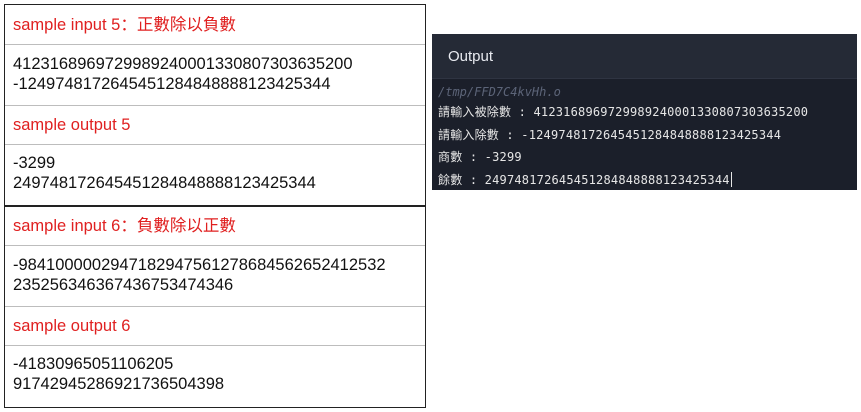 This screenshot has width=861, height=412. What do you see at coordinates (471, 56) in the screenshot?
I see `output-title: Output` at bounding box center [471, 56].